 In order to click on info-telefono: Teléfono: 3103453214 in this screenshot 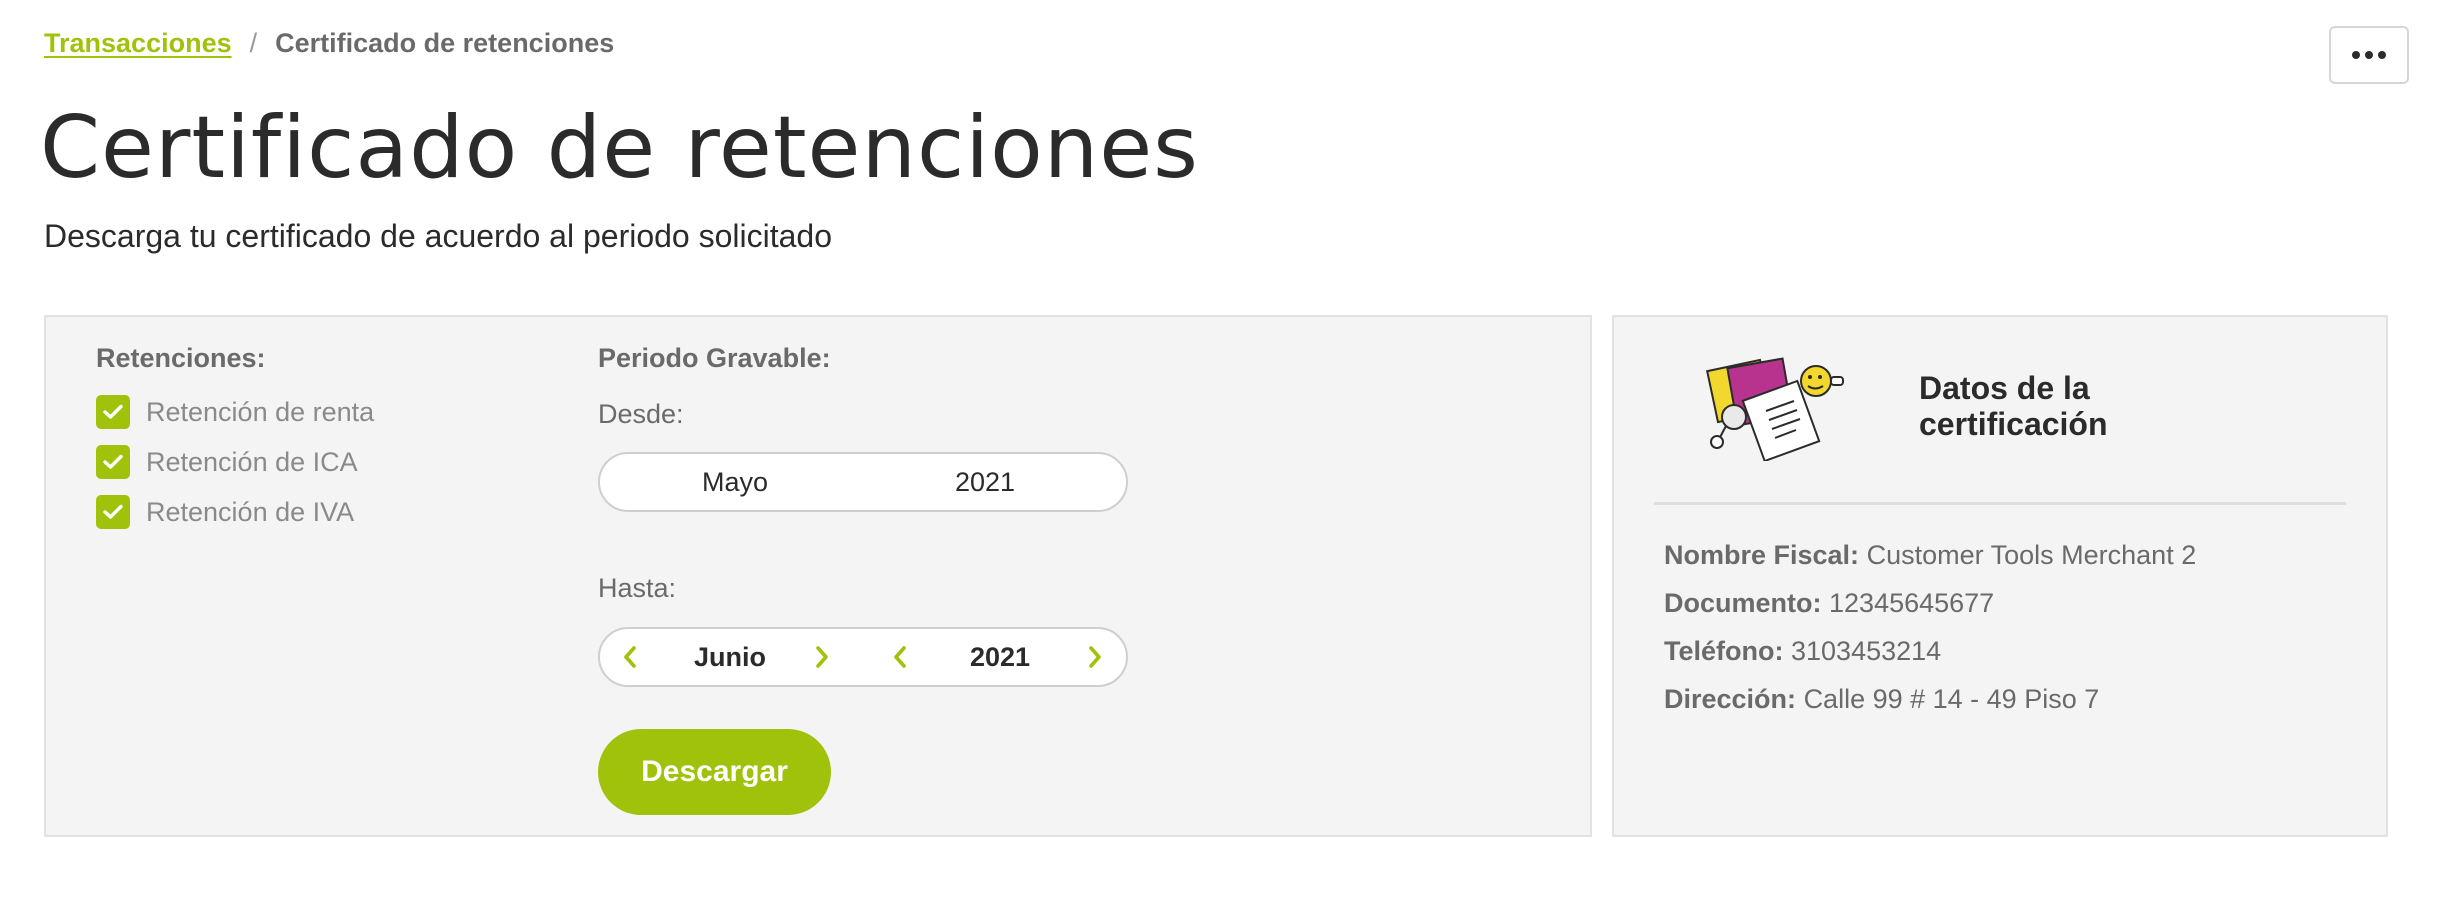, I will do `click(1802, 651)`.